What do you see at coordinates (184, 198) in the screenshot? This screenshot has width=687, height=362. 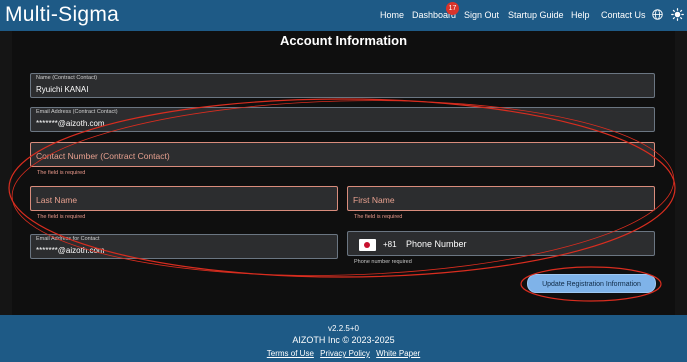 I see `last-name-field: Last Name` at bounding box center [184, 198].